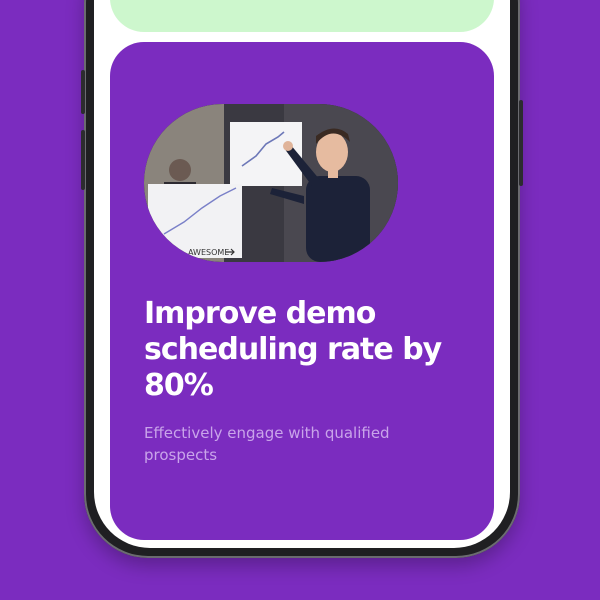  I want to click on card-headline: Improve demo scheduling rate by 80%, so click(293, 349).